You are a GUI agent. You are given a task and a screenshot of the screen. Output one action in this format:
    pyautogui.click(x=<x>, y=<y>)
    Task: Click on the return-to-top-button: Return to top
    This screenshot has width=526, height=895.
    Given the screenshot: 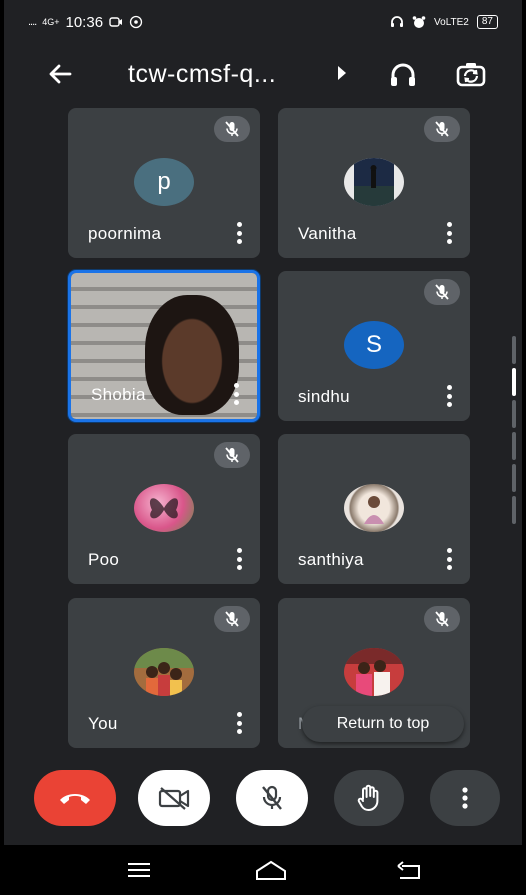 What is the action you would take?
    pyautogui.click(x=383, y=724)
    